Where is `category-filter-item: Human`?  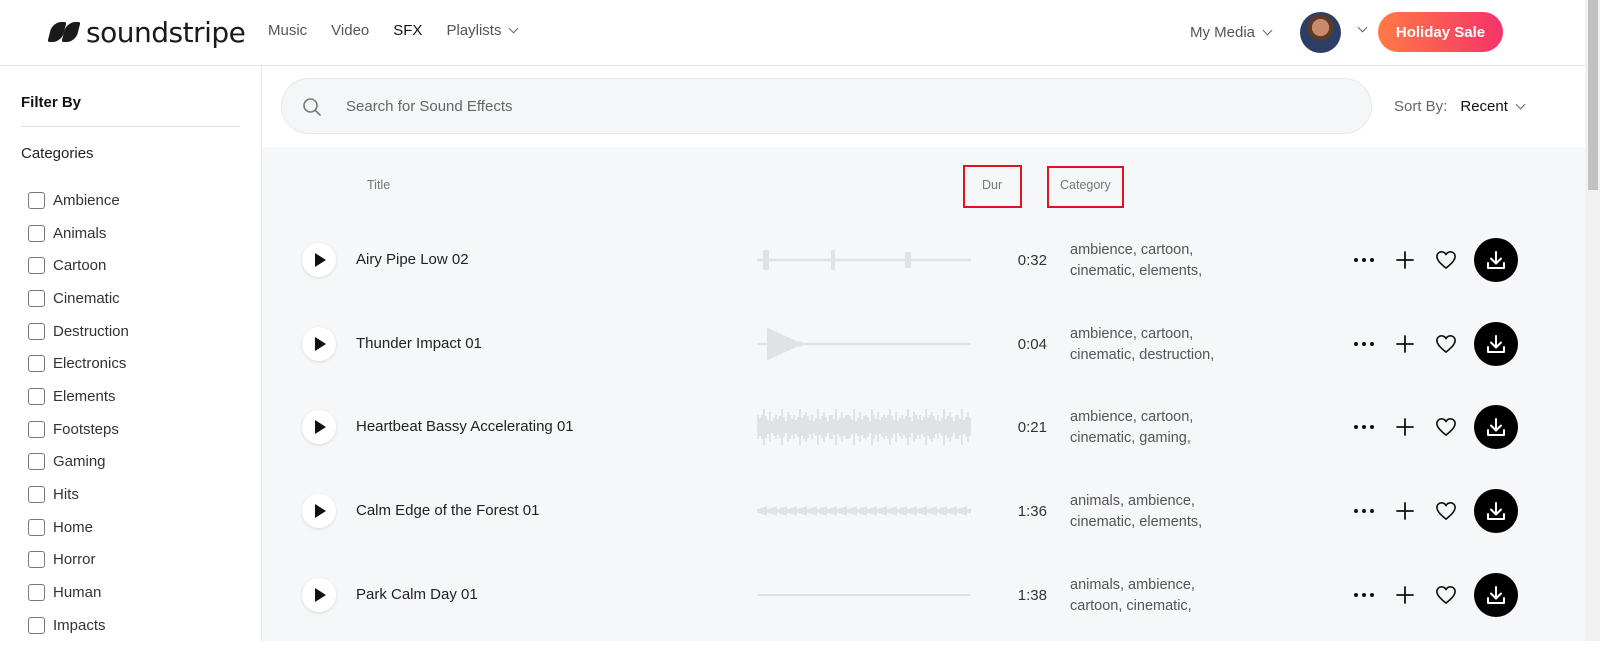
category-filter-item: Human is located at coordinates (78, 592).